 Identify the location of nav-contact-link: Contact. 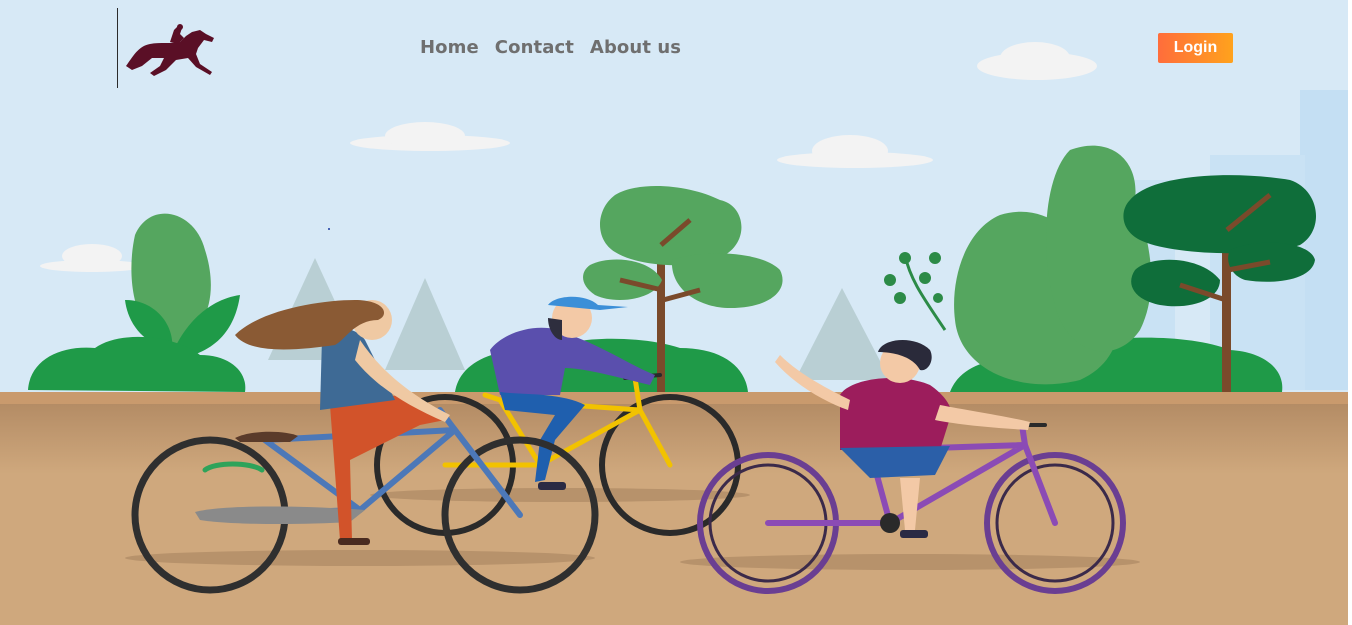
(534, 47).